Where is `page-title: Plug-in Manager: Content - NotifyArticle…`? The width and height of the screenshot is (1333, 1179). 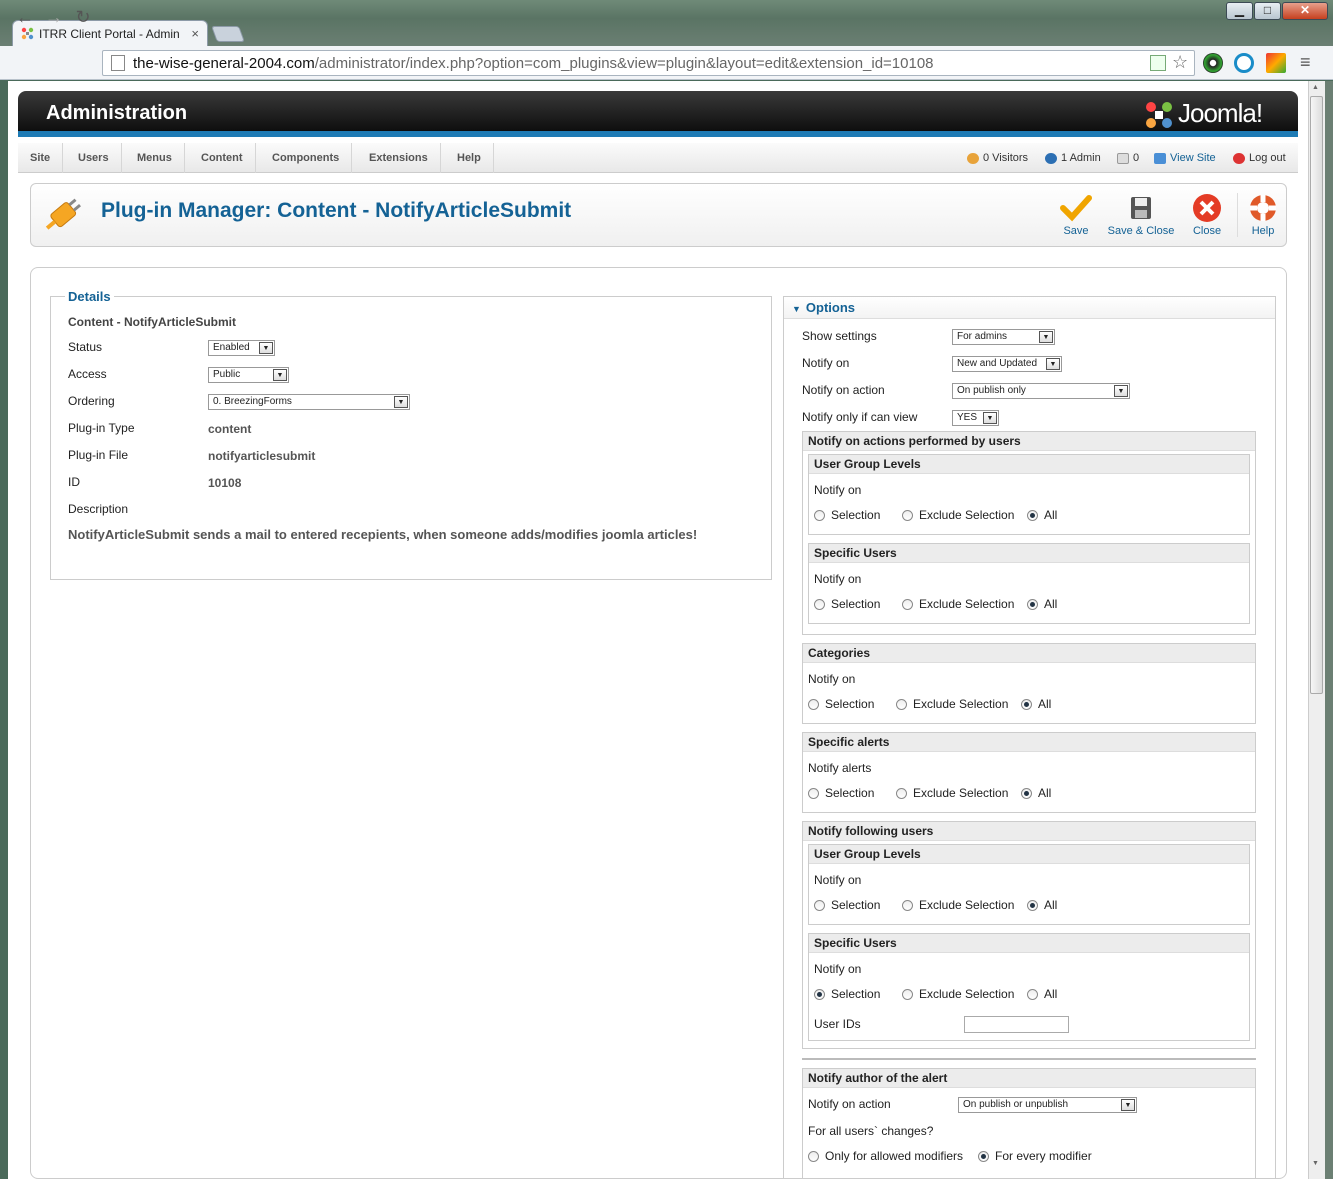 page-title: Plug-in Manager: Content - NotifyArticle… is located at coordinates (336, 210).